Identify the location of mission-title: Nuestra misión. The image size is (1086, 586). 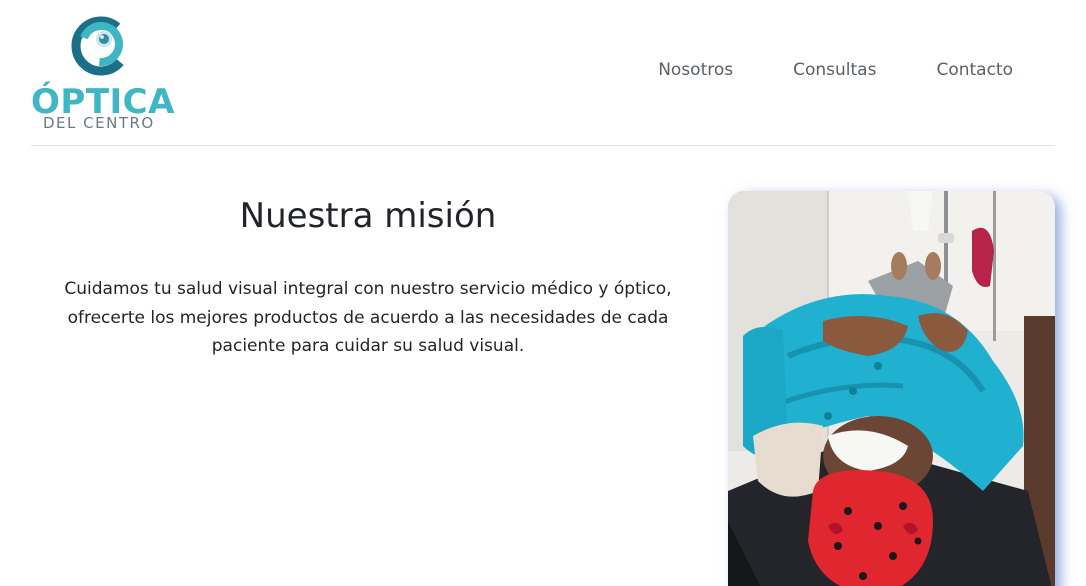
(368, 216).